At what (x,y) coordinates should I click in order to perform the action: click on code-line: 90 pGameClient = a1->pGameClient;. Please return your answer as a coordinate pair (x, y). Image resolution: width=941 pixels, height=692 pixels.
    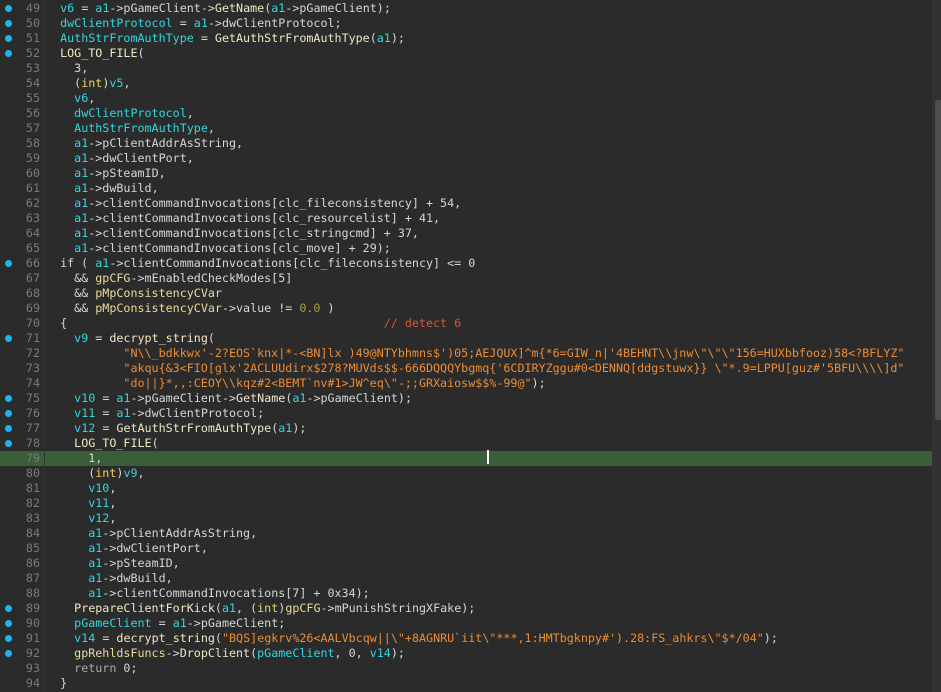
    Looking at the image, I should click on (466, 623).